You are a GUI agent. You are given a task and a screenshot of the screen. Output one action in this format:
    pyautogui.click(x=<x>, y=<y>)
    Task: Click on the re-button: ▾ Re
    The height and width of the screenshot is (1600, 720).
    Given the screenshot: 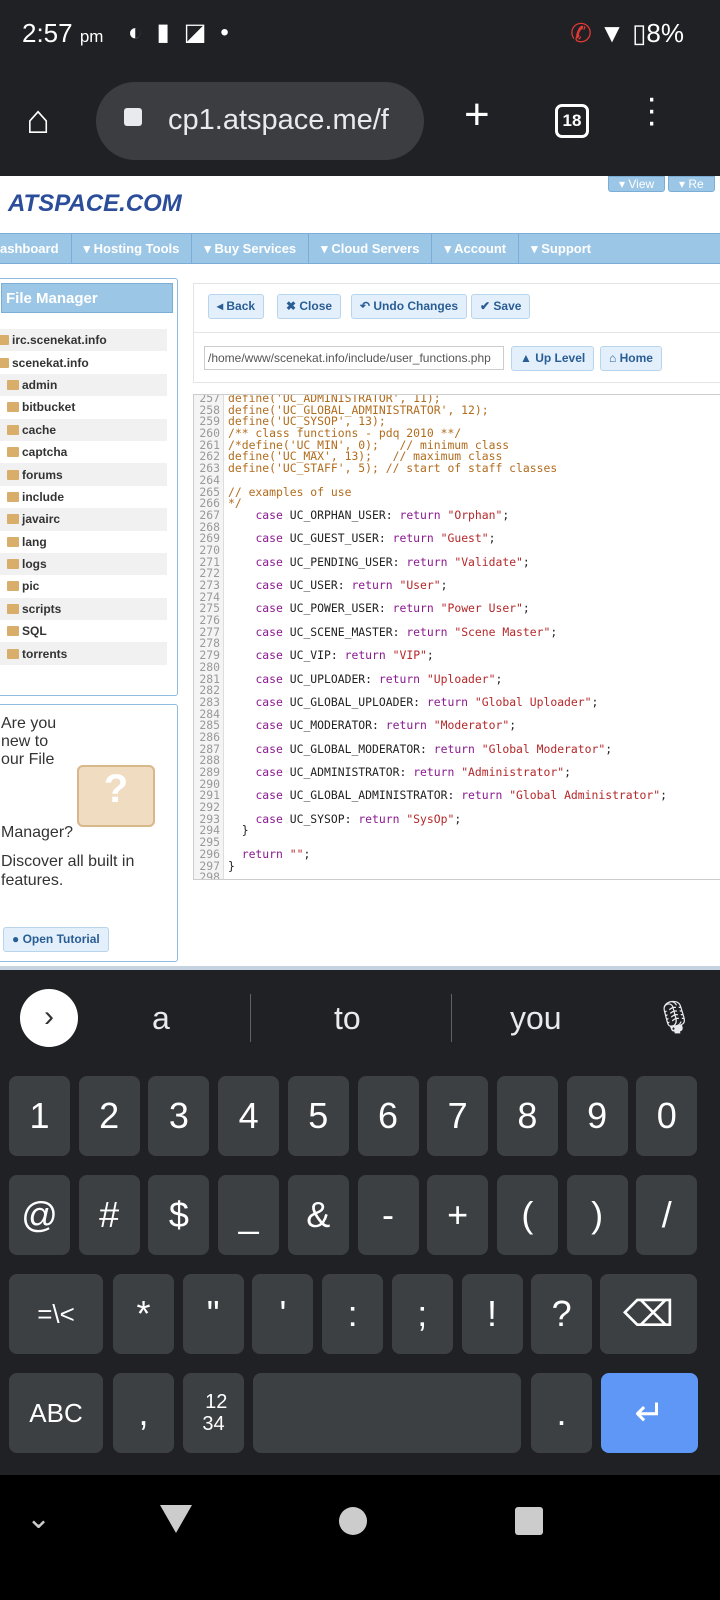 What is the action you would take?
    pyautogui.click(x=691, y=184)
    